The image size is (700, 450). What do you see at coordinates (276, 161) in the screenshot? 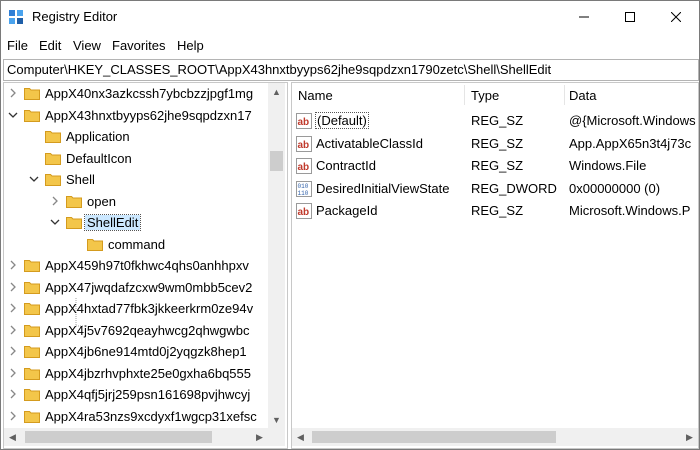
I see `tree-vertical-scroll-thumb` at bounding box center [276, 161].